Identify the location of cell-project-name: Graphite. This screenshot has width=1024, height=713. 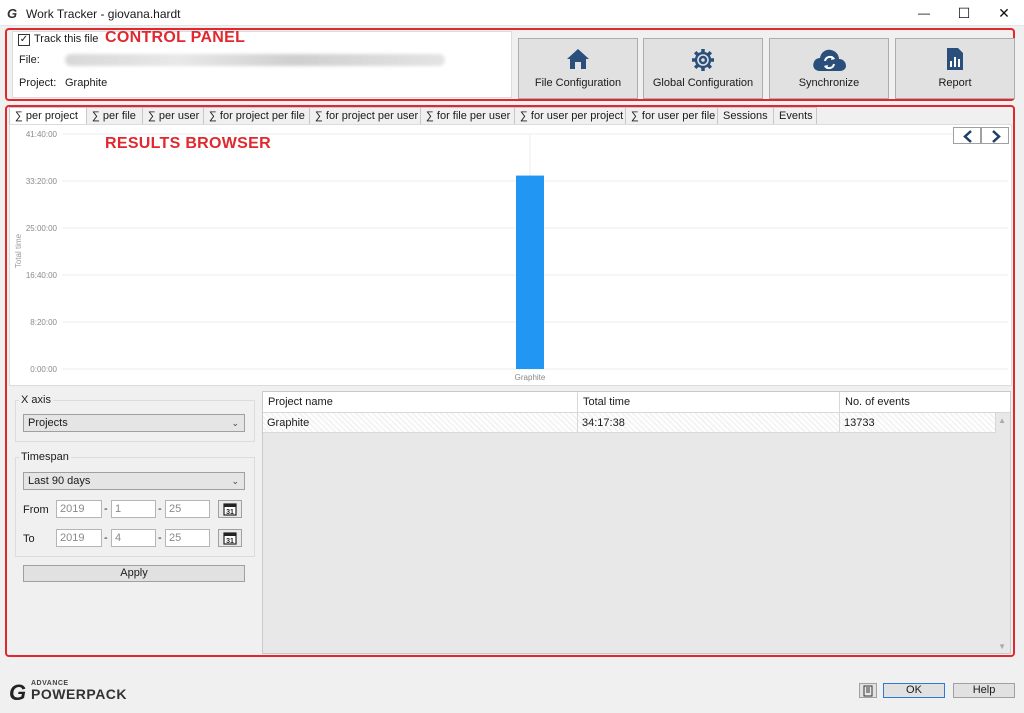
(420, 423).